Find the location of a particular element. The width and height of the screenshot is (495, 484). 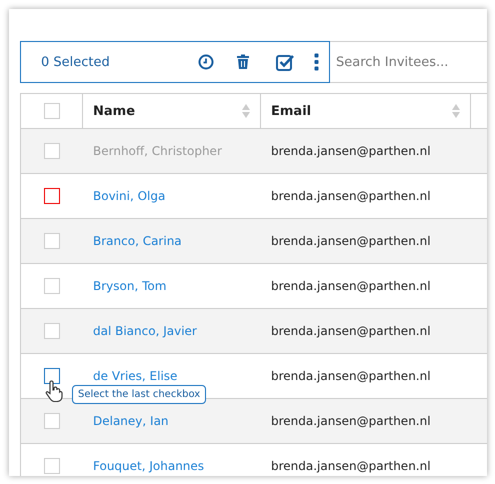

invitee-name: Bryson, Tom is located at coordinates (129, 286).